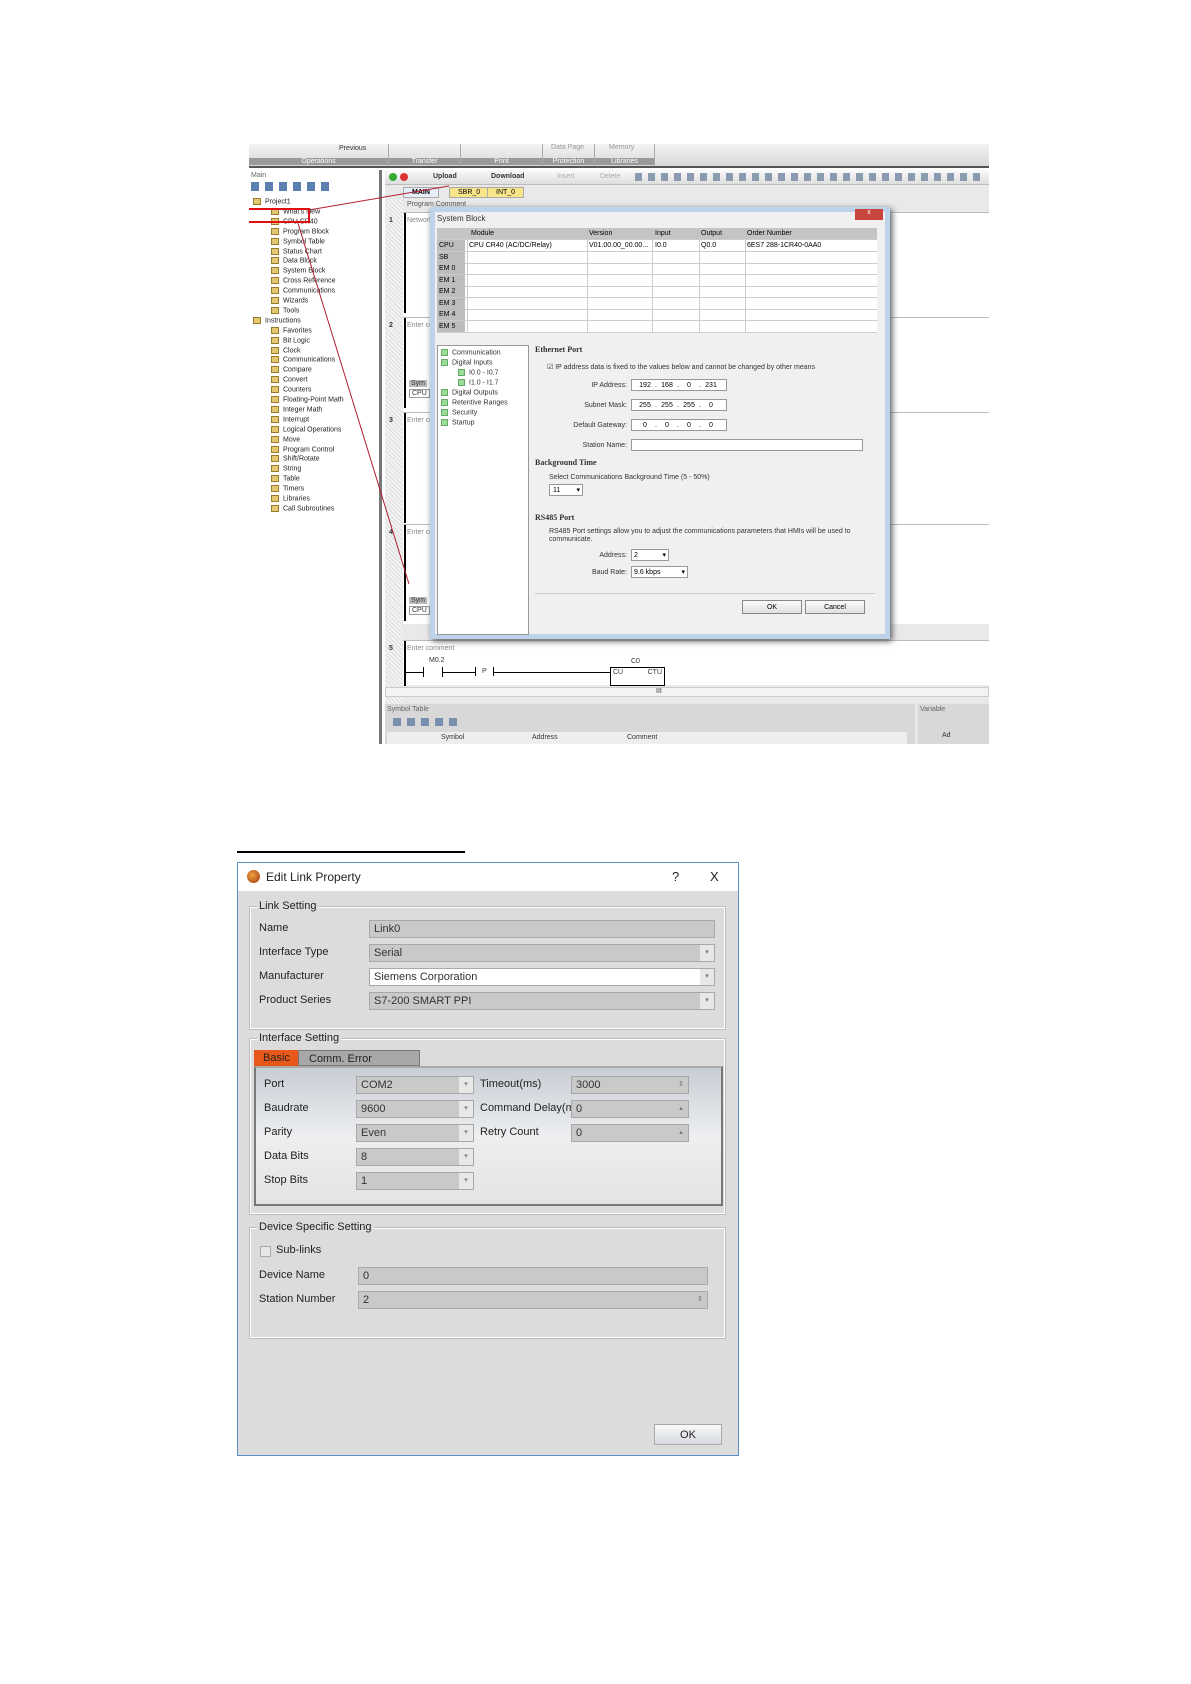 This screenshot has width=1191, height=1684. I want to click on module-row: EM 0, so click(657, 269).